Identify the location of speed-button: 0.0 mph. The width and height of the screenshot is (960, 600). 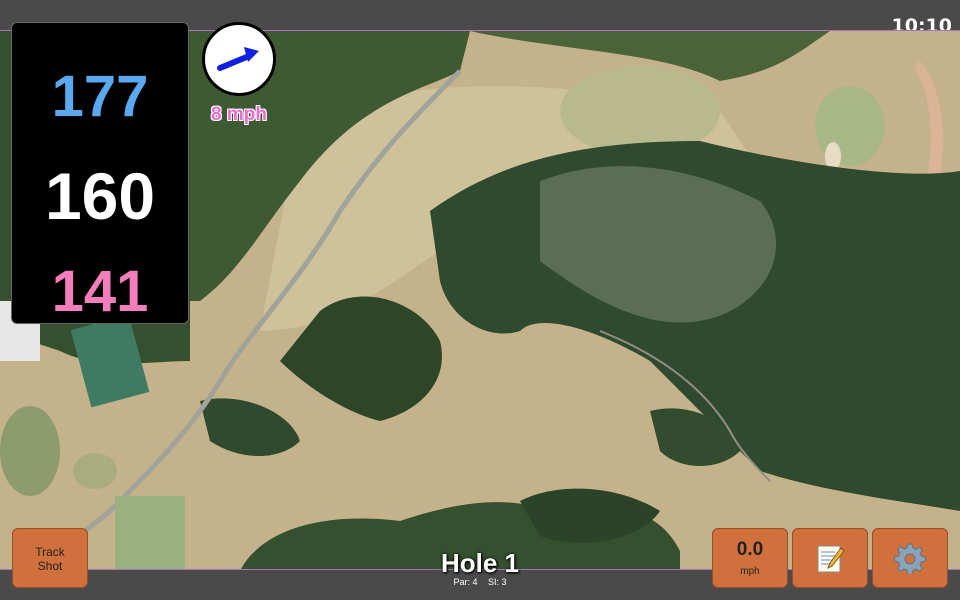
(750, 558).